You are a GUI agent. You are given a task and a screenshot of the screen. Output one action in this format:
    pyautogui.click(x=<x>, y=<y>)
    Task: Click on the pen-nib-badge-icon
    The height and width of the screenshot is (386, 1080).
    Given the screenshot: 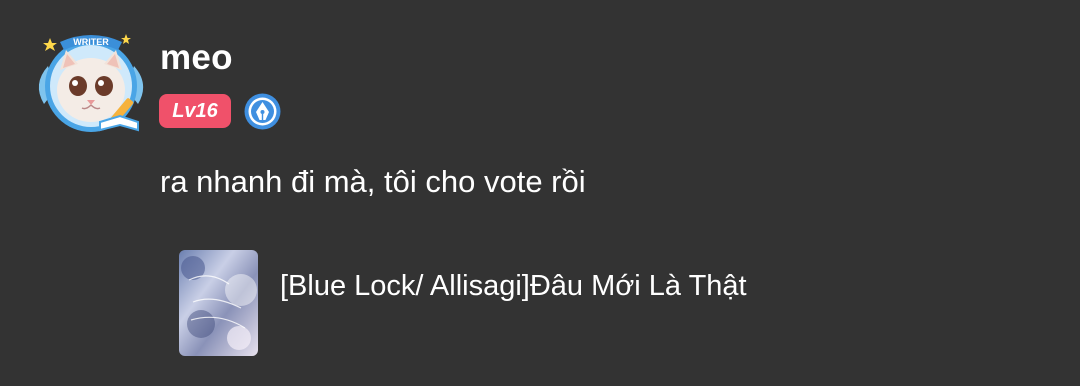 What is the action you would take?
    pyautogui.click(x=262, y=111)
    